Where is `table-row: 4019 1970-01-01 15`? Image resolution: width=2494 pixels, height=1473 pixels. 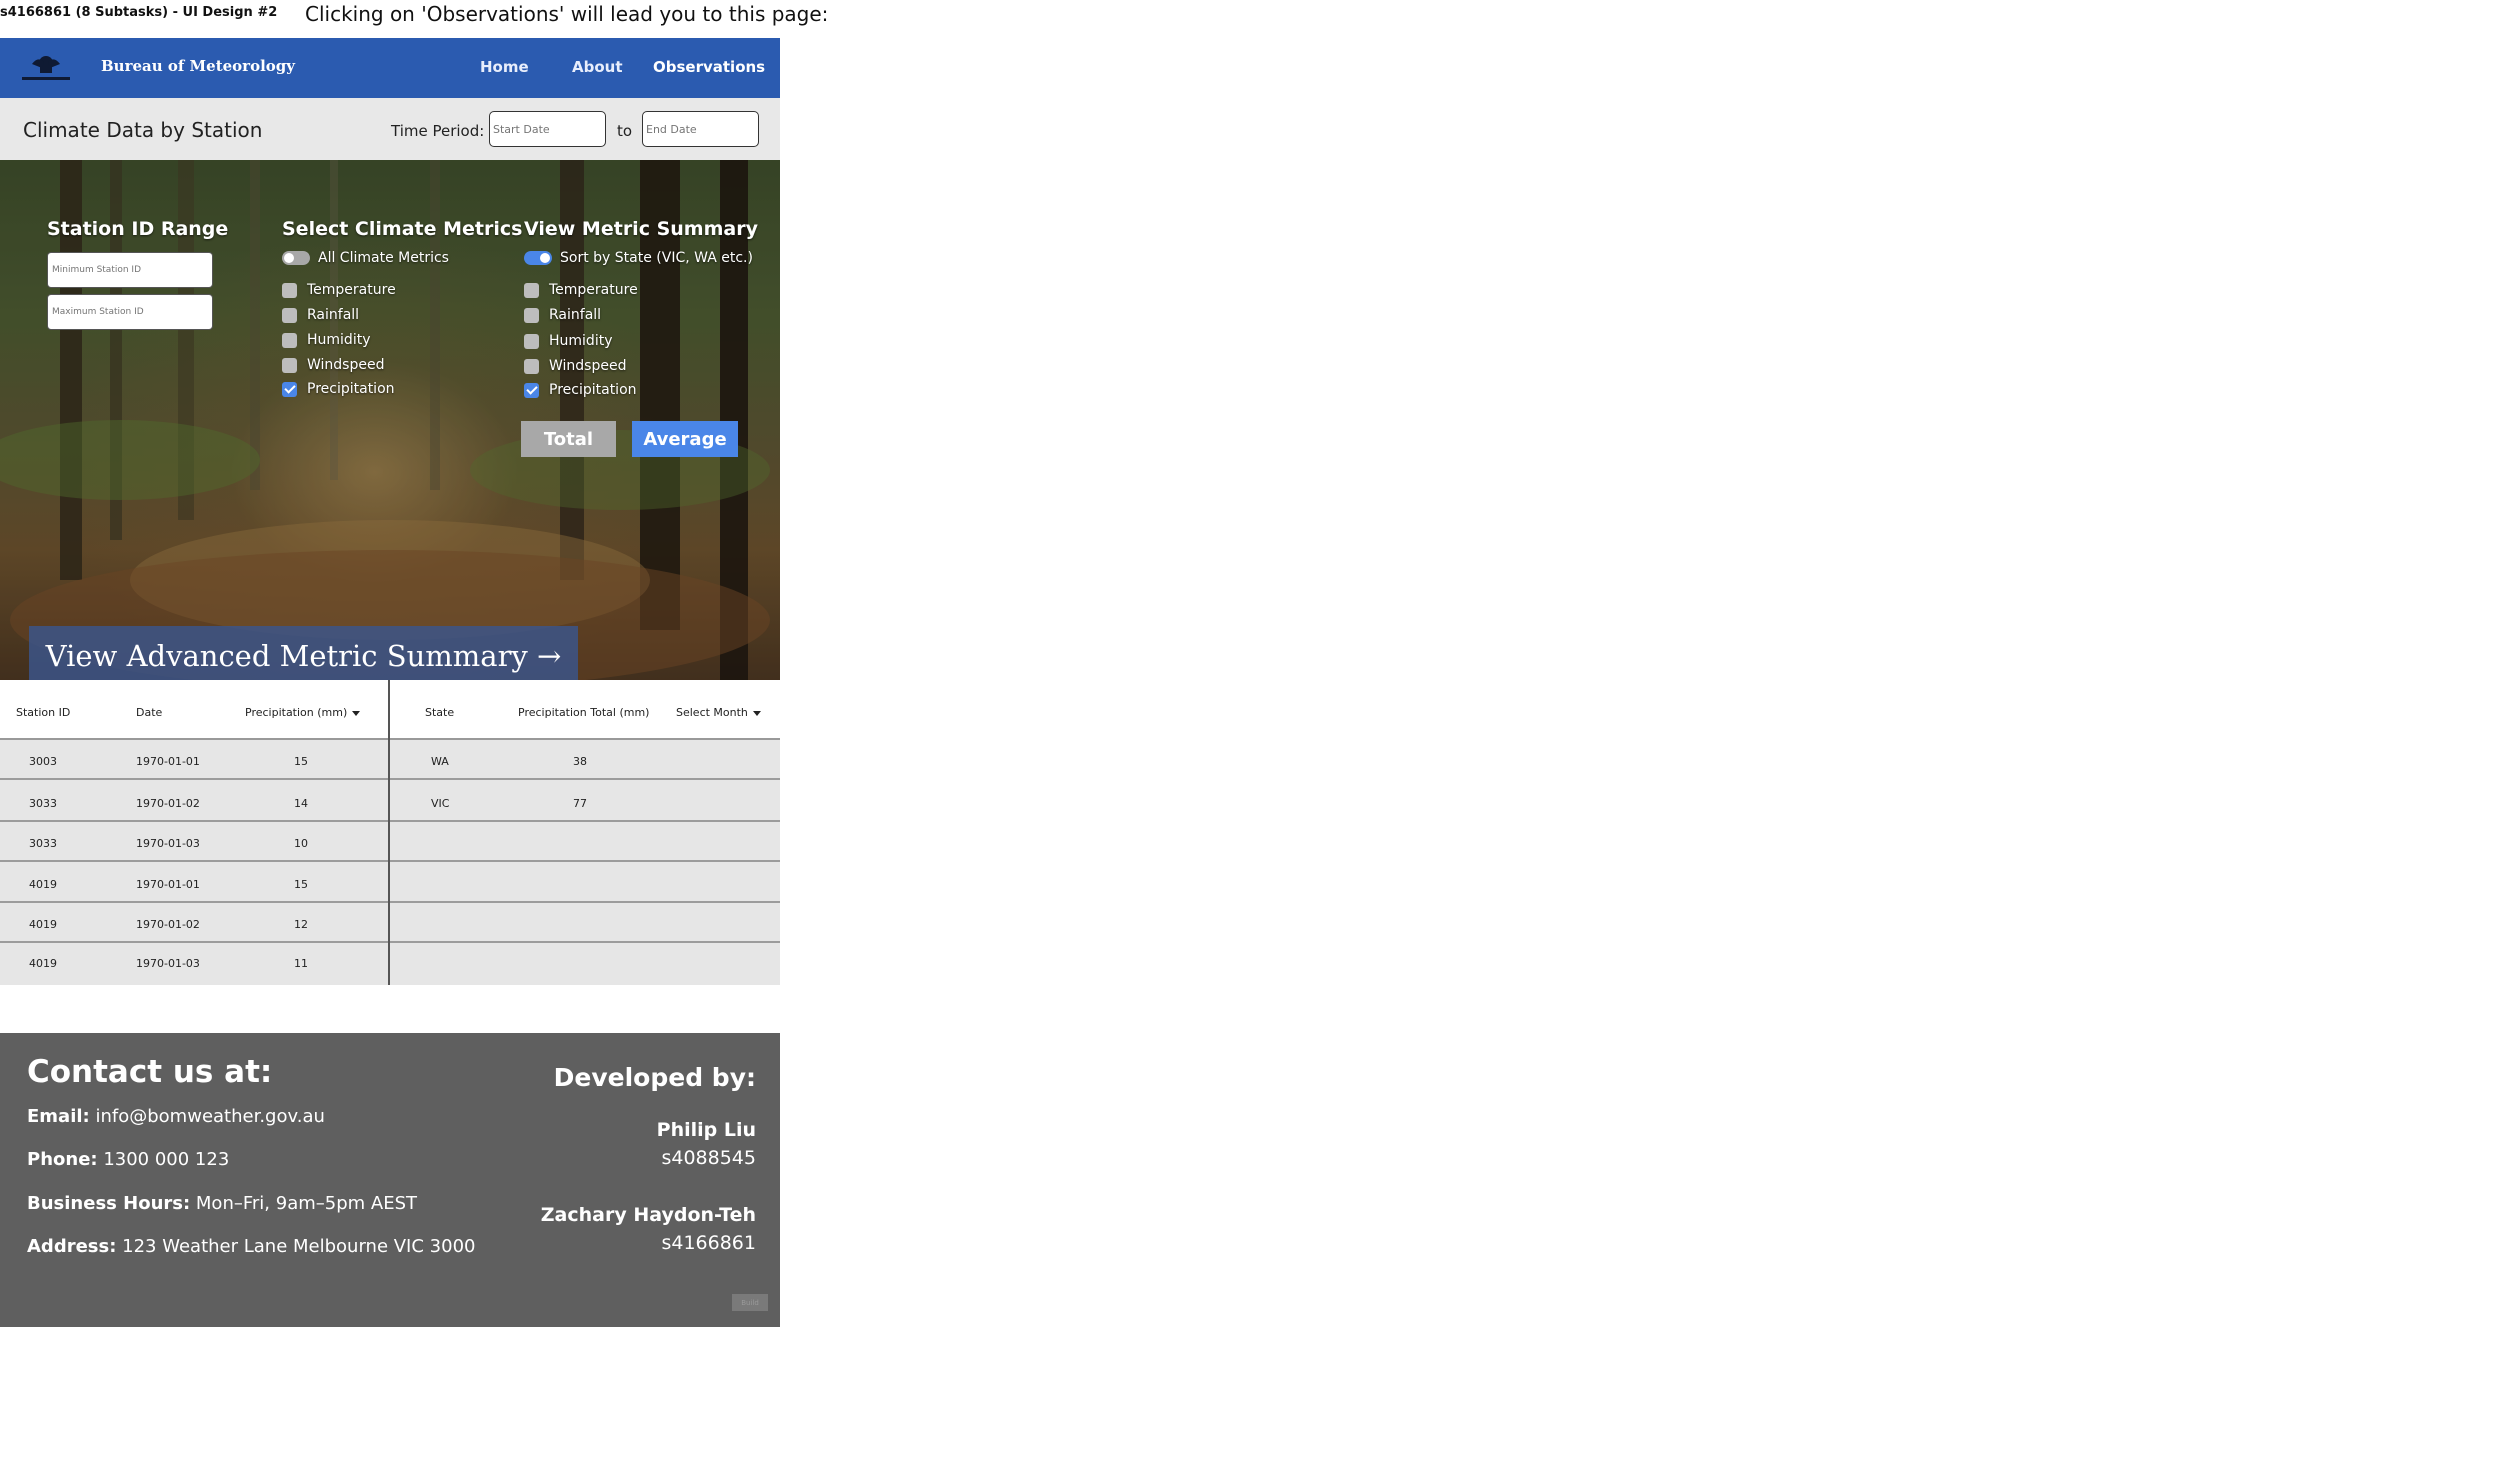
table-row: 4019 1970-01-01 15 is located at coordinates (390, 883).